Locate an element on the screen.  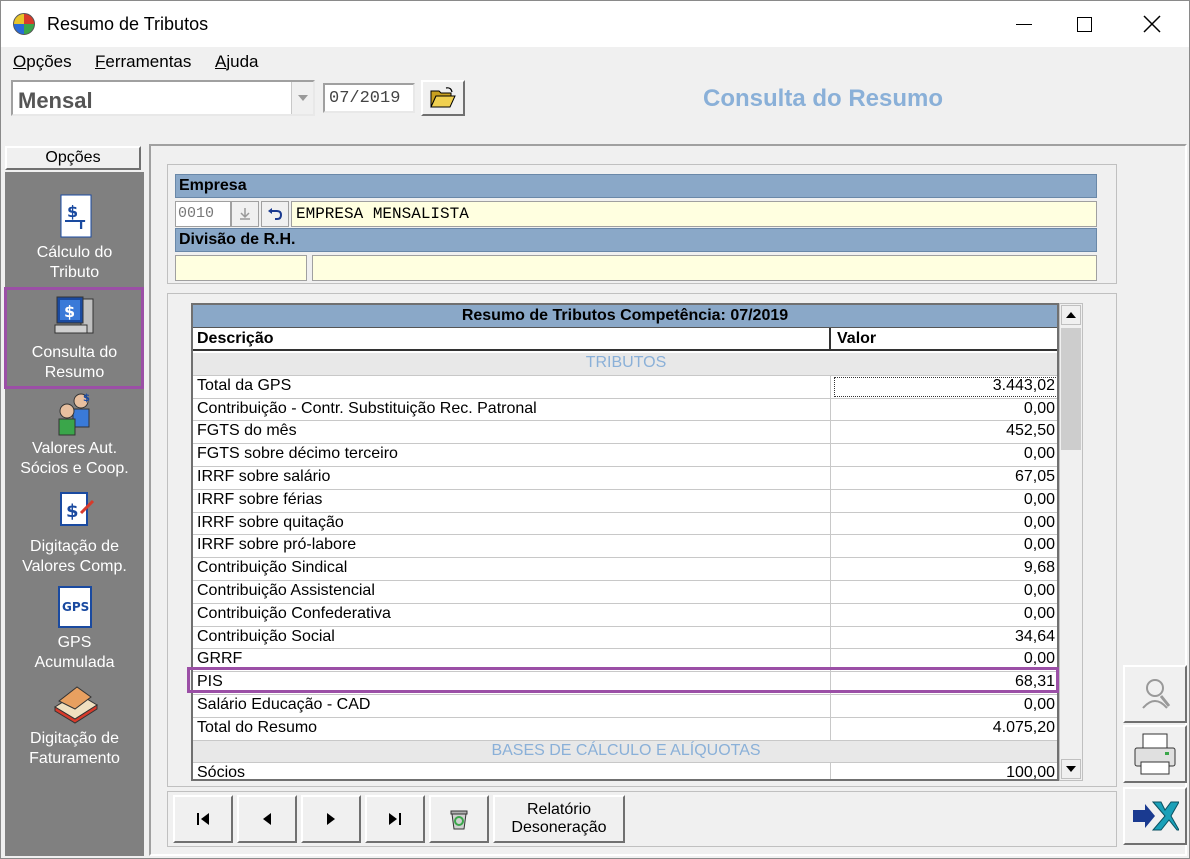
table-row: Contribuição Sindical 9,68 is located at coordinates (625, 569).